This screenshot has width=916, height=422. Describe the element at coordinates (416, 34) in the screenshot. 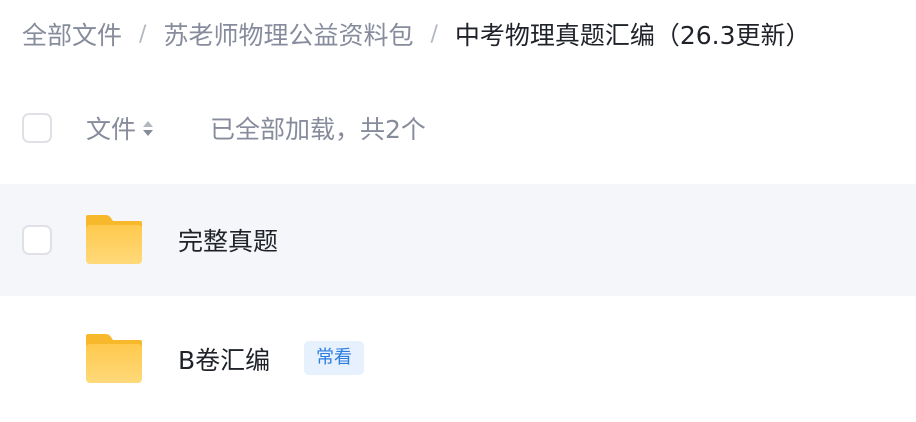

I see `breadcrumb: 全部文件 / 苏老师物理公益资料包 / 中考物理真题汇编（26.3更新）` at that location.